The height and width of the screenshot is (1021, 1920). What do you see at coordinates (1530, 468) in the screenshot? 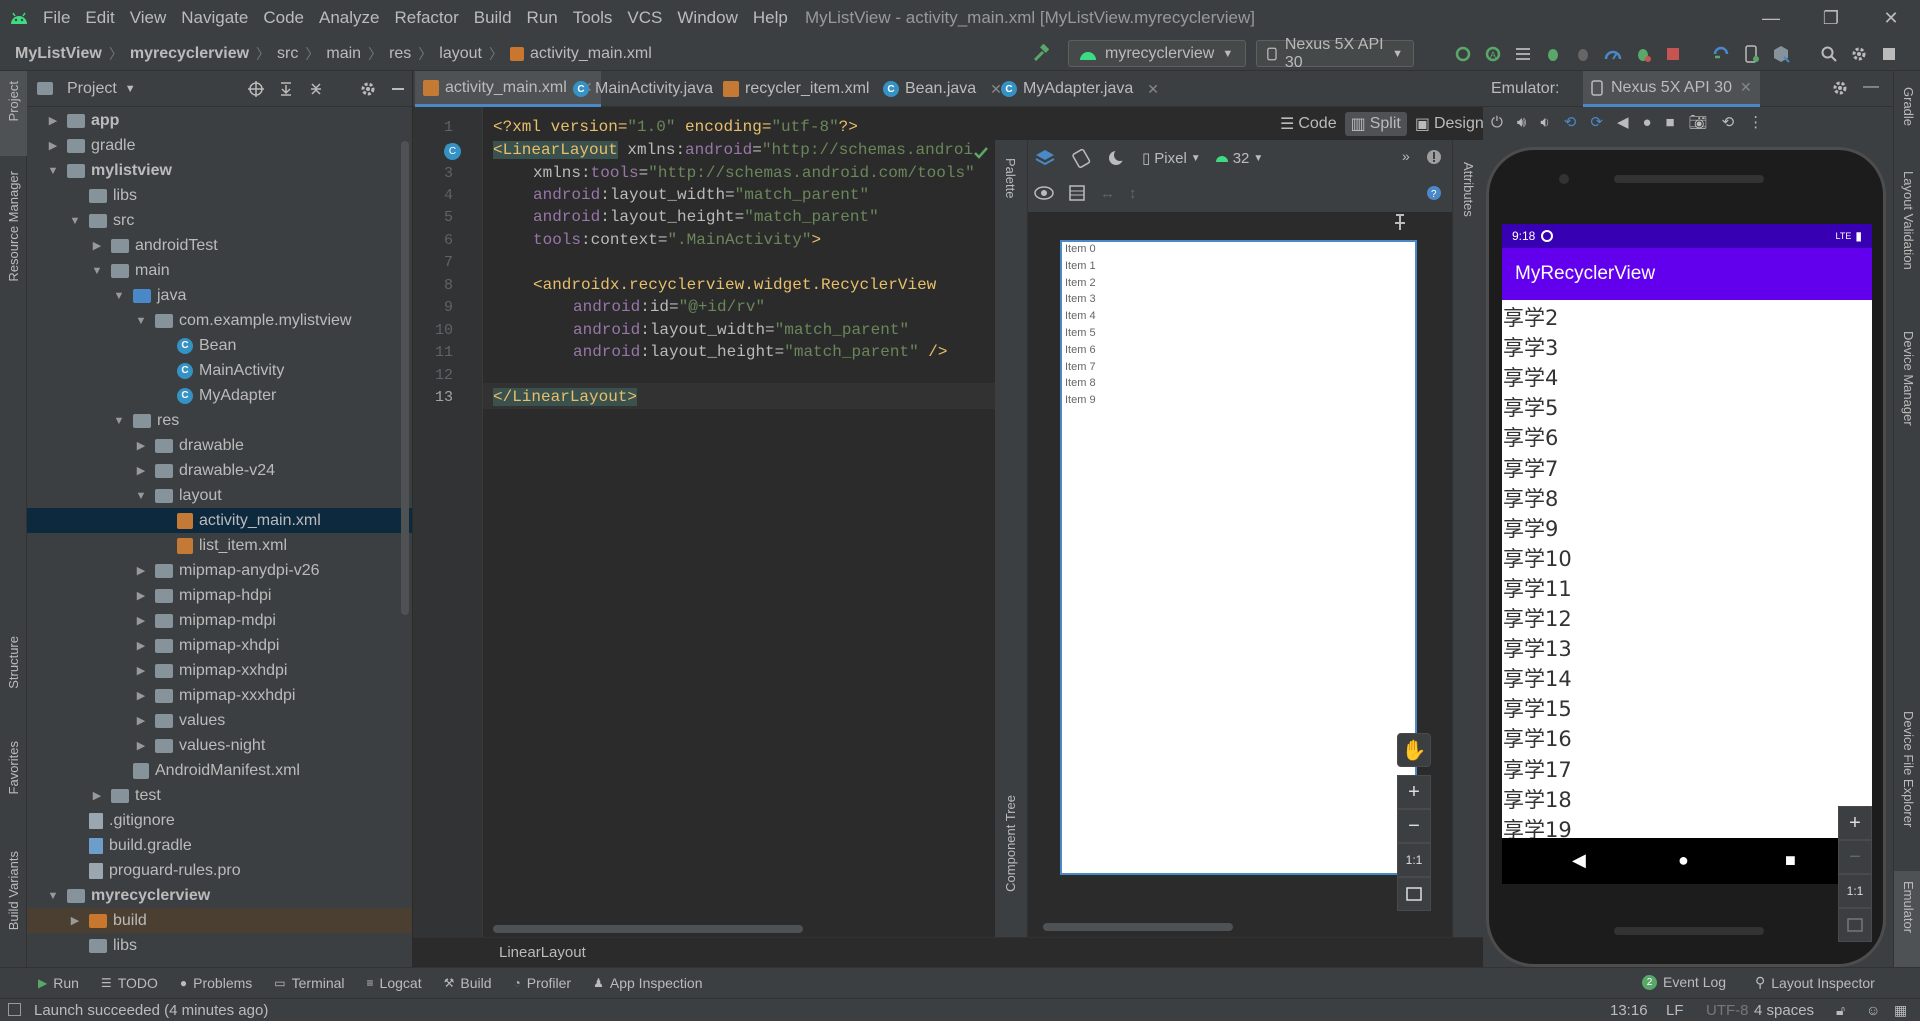
I see `list-item: 享学7` at bounding box center [1530, 468].